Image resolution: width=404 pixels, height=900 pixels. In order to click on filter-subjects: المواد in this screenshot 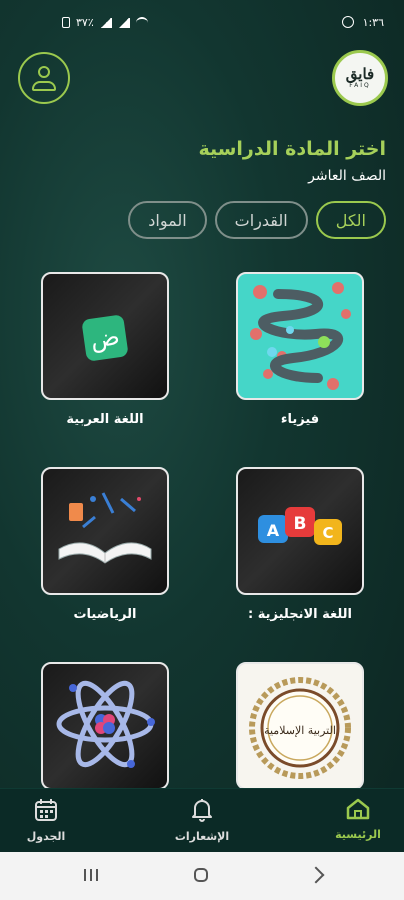, I will do `click(167, 220)`.